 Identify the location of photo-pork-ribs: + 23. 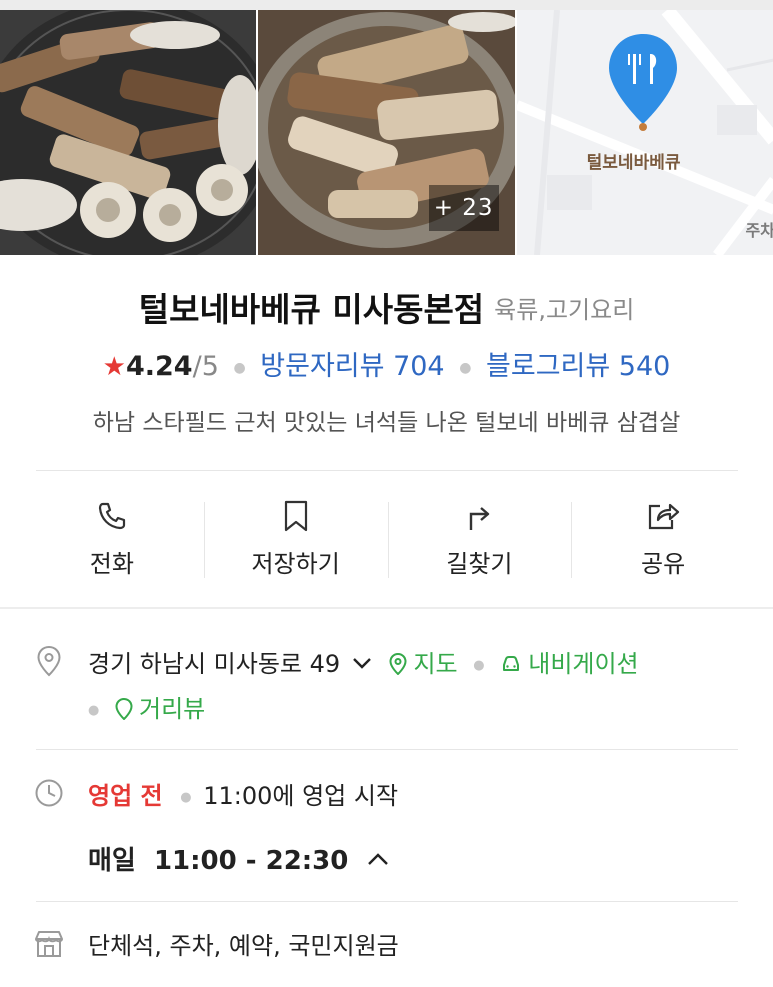
(386, 132).